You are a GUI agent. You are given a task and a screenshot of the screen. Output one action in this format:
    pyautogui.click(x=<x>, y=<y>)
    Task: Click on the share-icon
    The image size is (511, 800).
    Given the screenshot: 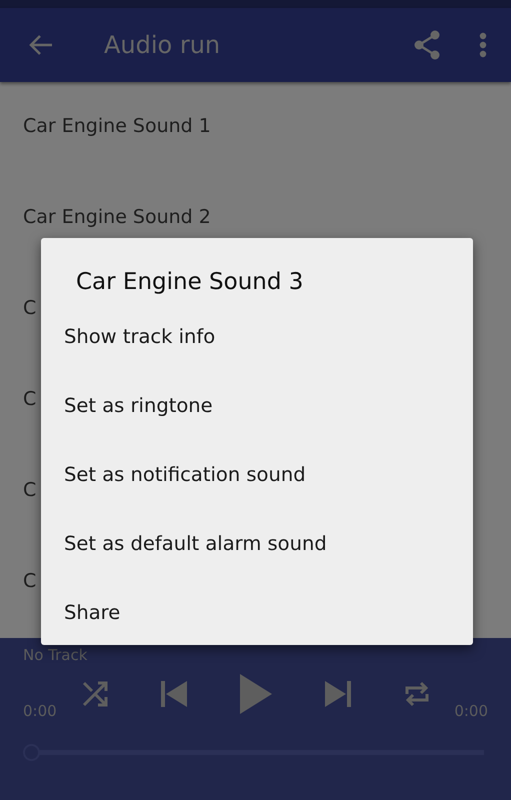 What is the action you would take?
    pyautogui.click(x=427, y=45)
    